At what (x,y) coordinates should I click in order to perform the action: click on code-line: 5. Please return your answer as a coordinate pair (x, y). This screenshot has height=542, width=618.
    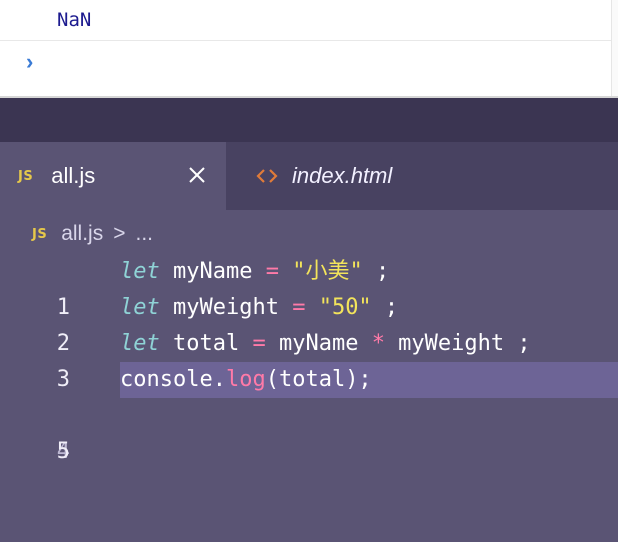
    Looking at the image, I should click on (309, 431).